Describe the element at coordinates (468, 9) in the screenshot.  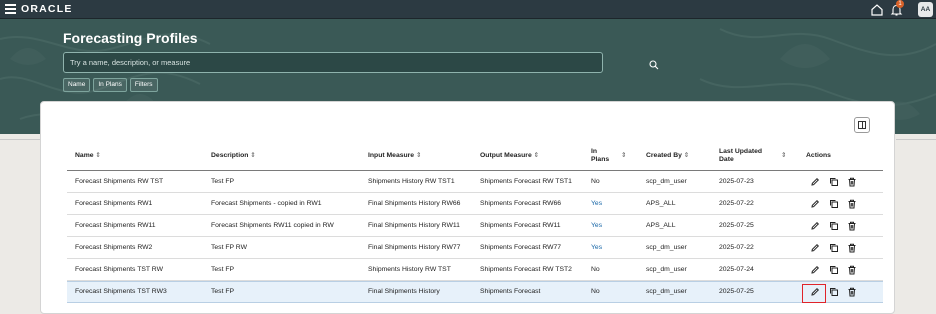
I see `global-header: ORACLE 1 AA` at that location.